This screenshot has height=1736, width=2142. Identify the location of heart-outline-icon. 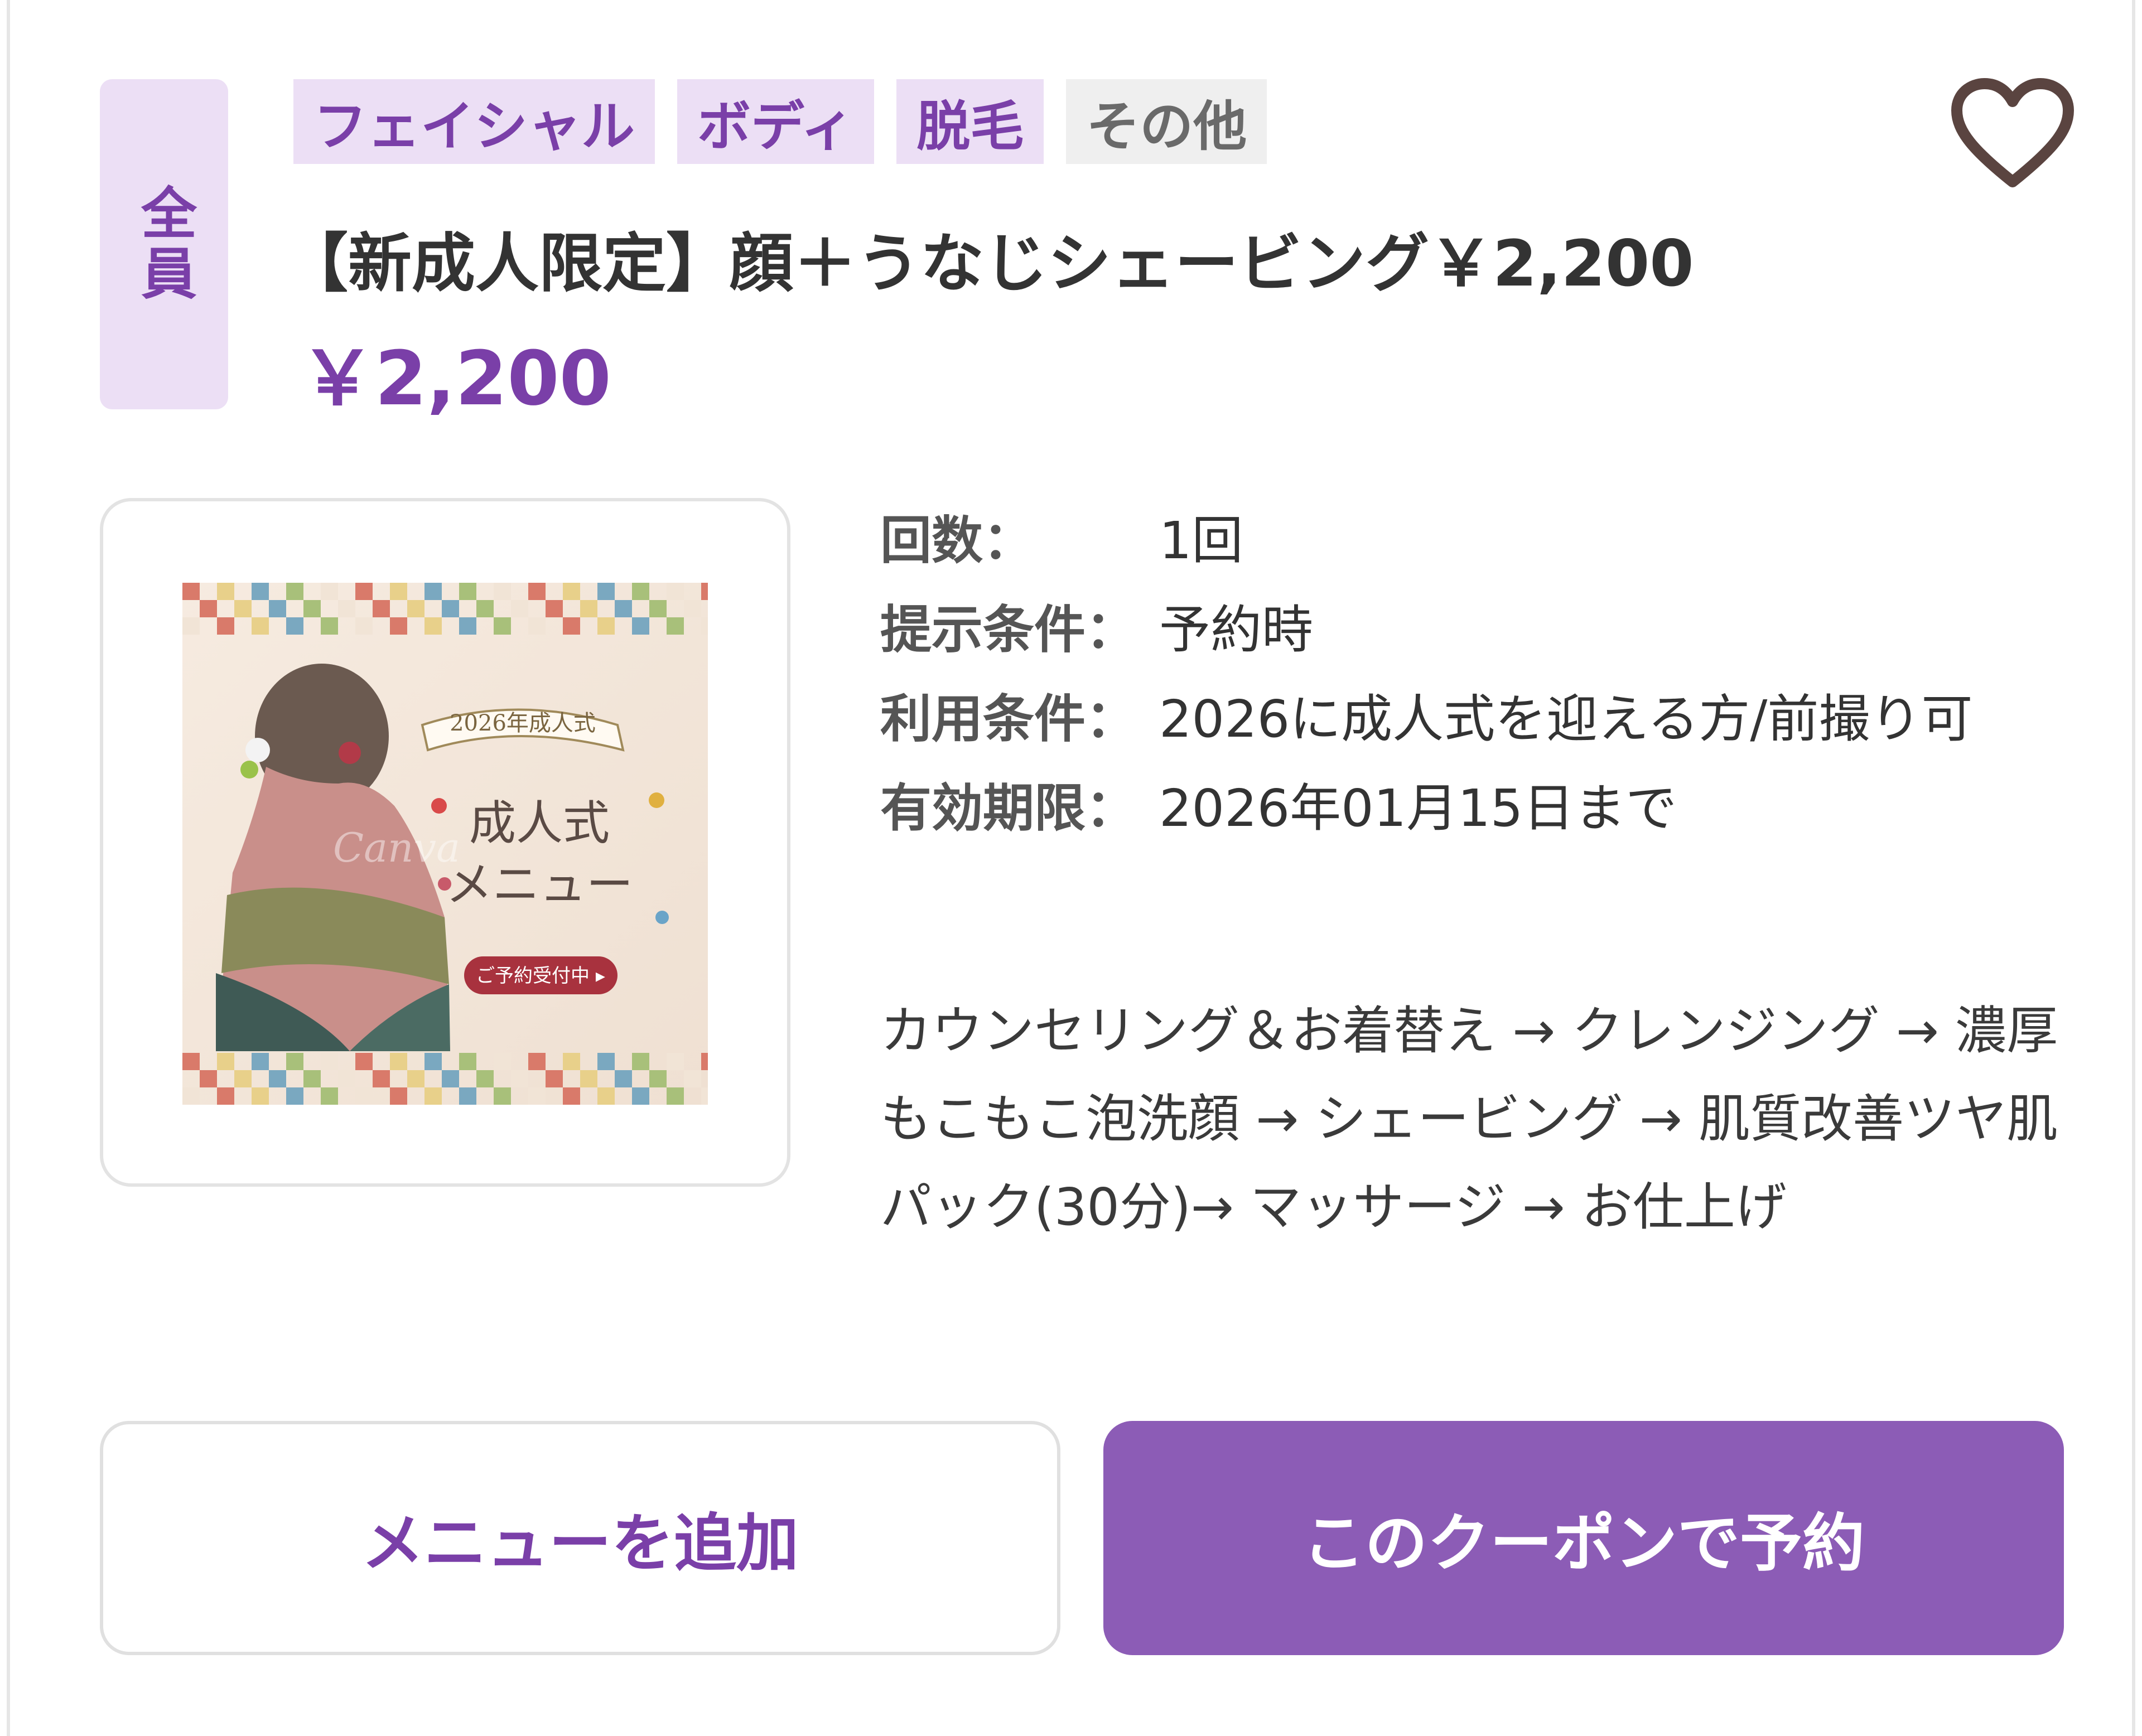
(2013, 134).